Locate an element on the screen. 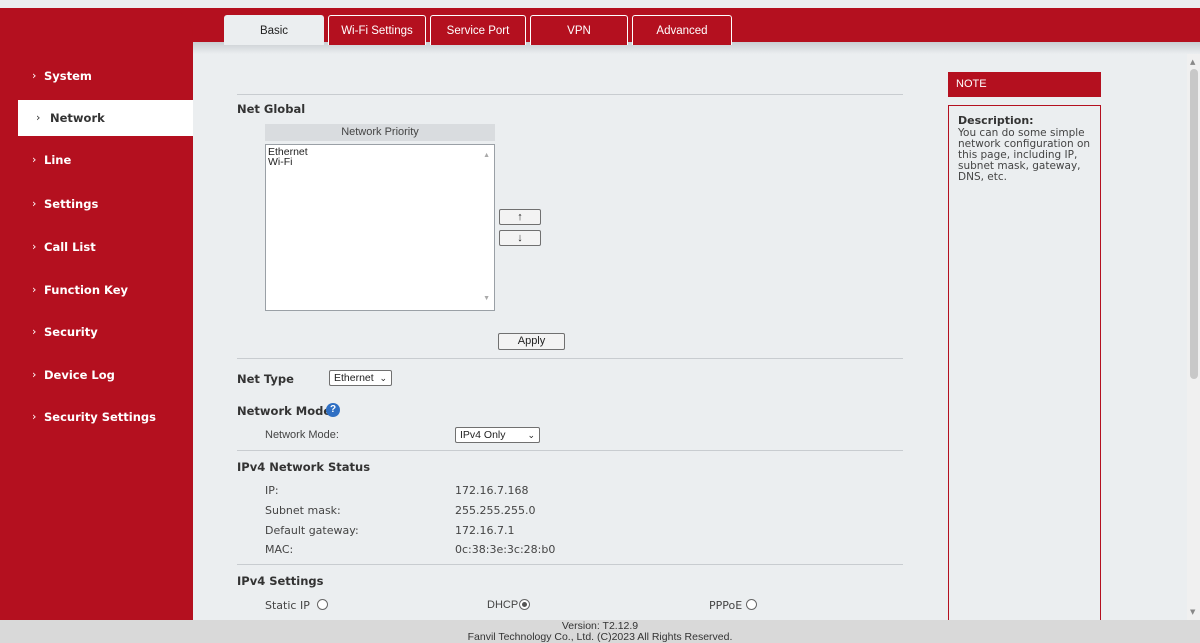  apply-button: Apply is located at coordinates (531, 341).